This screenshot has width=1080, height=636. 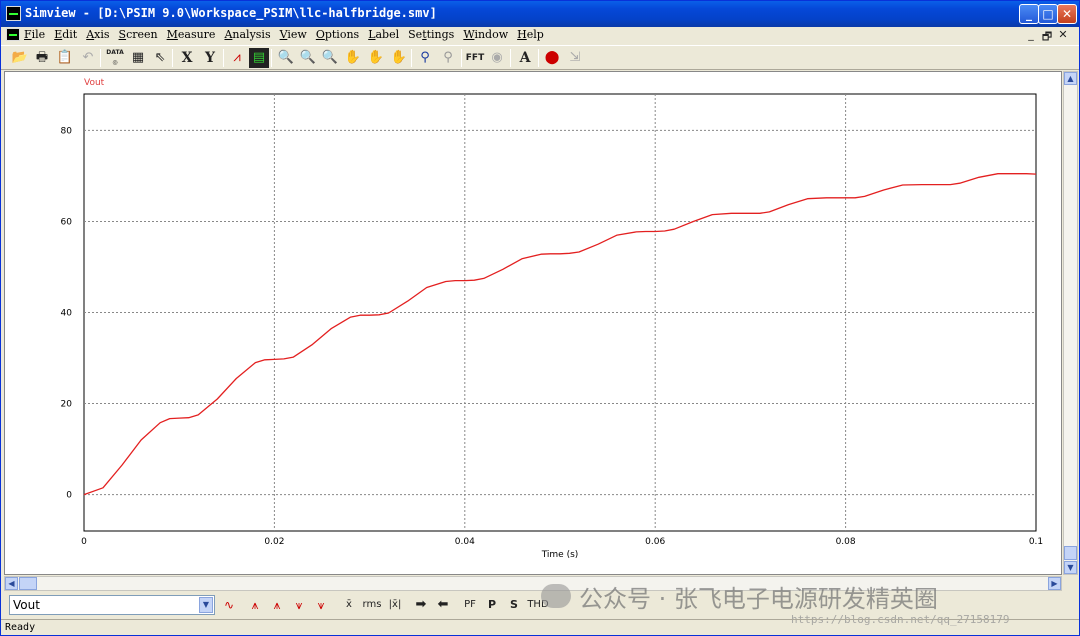 What do you see at coordinates (525, 58) in the screenshot?
I see `text-label-button: A` at bounding box center [525, 58].